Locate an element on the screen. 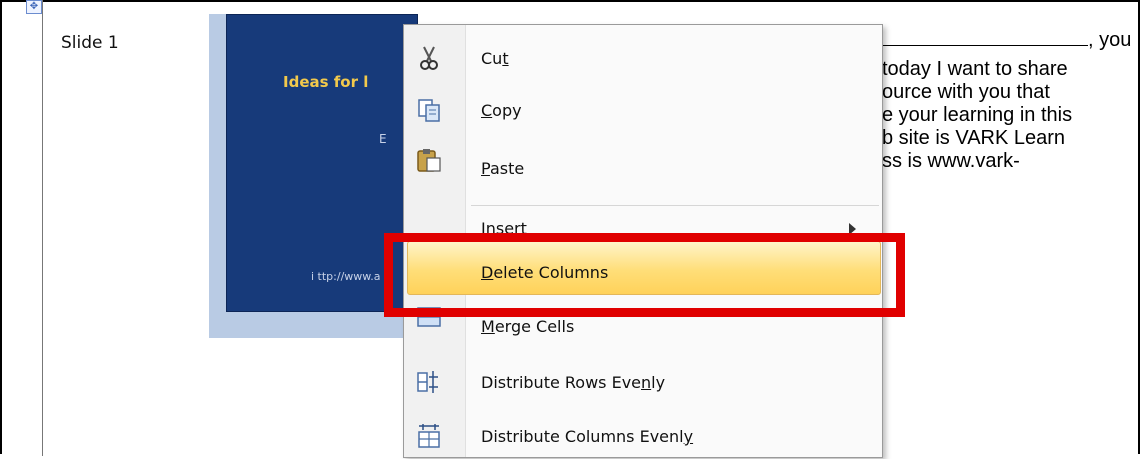  menu-item-distribute-columns: Distribute Columns Evenly is located at coordinates (643, 437).